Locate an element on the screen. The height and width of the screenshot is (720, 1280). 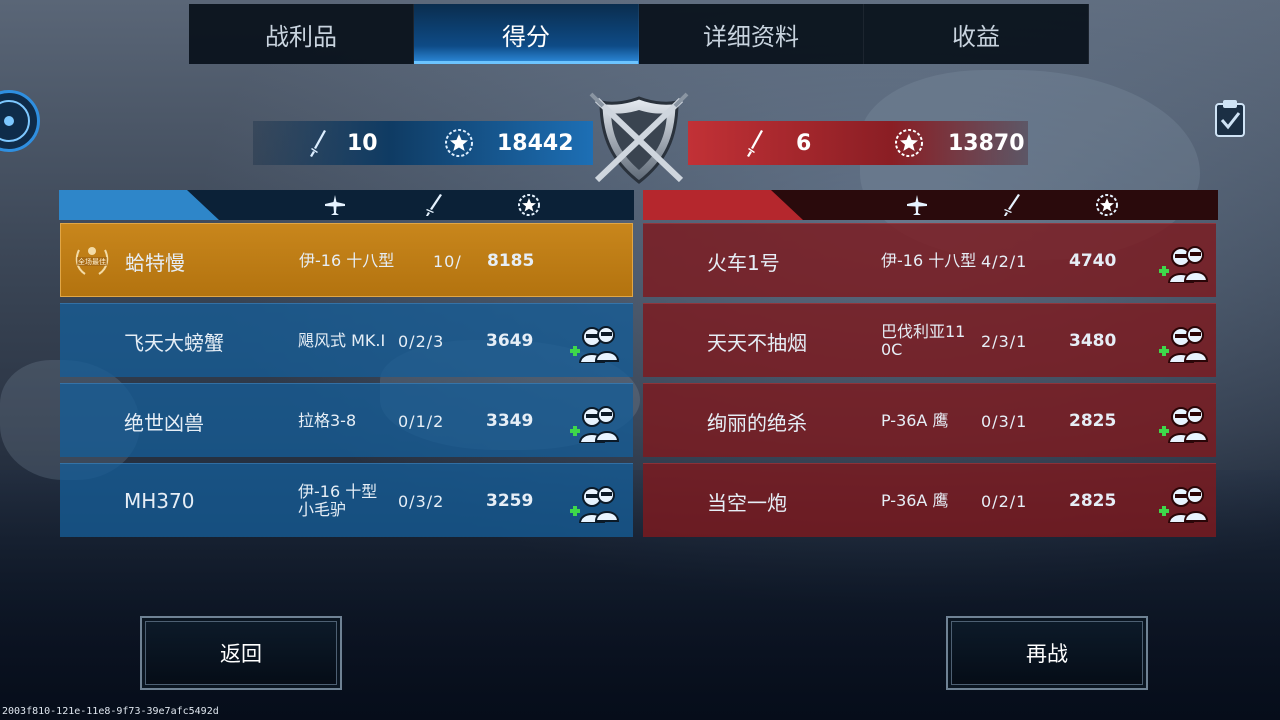
tab-loot: 战利品 is located at coordinates (301, 34).